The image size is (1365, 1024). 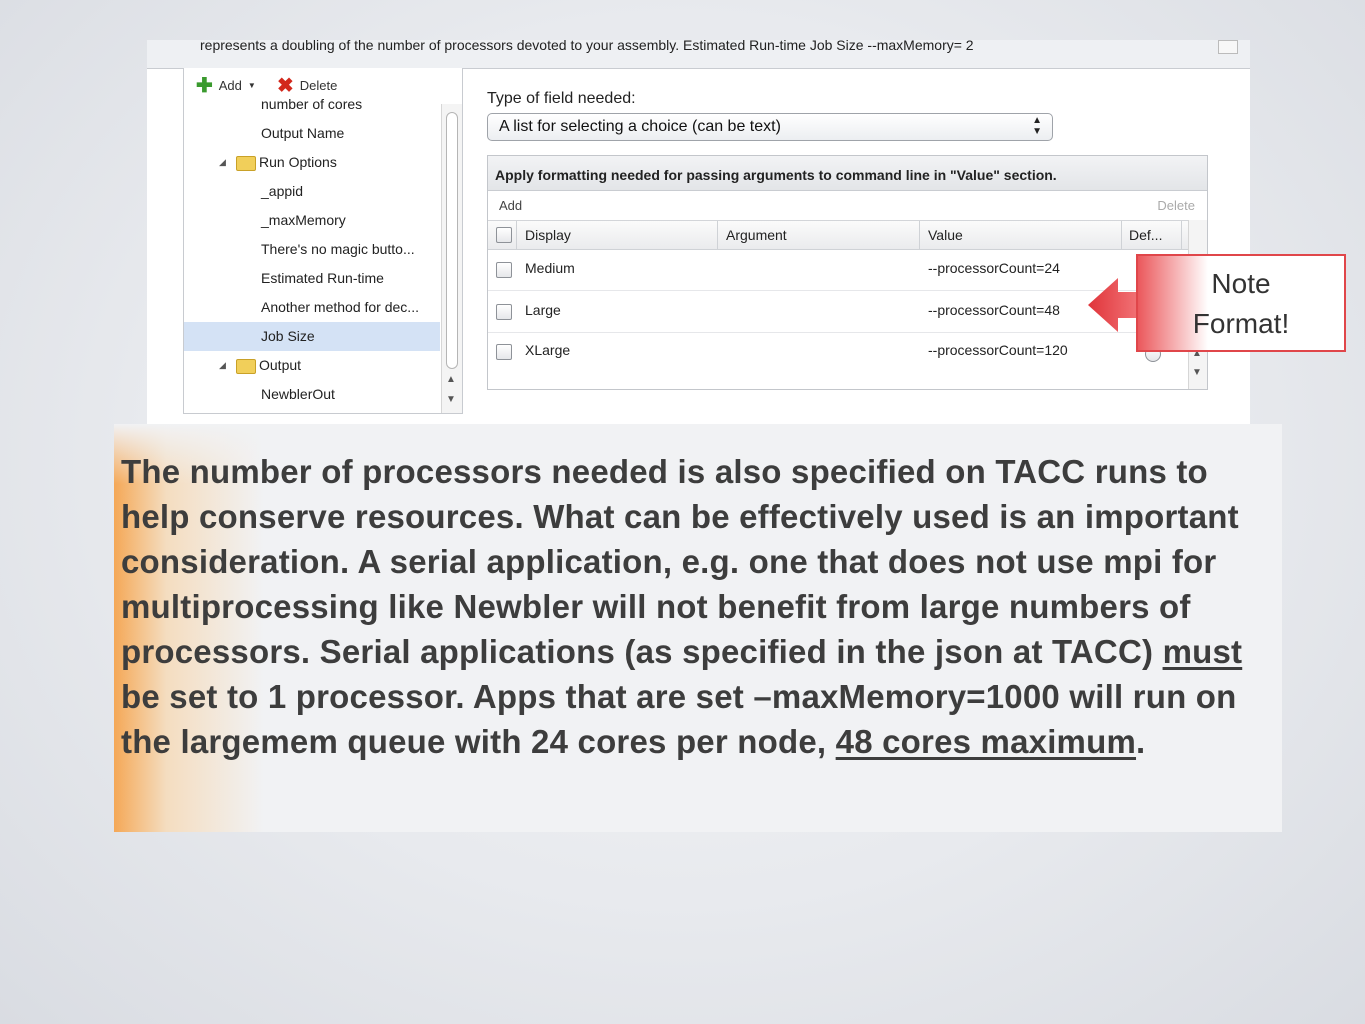 What do you see at coordinates (543, 310) in the screenshot?
I see `cell-display: Large` at bounding box center [543, 310].